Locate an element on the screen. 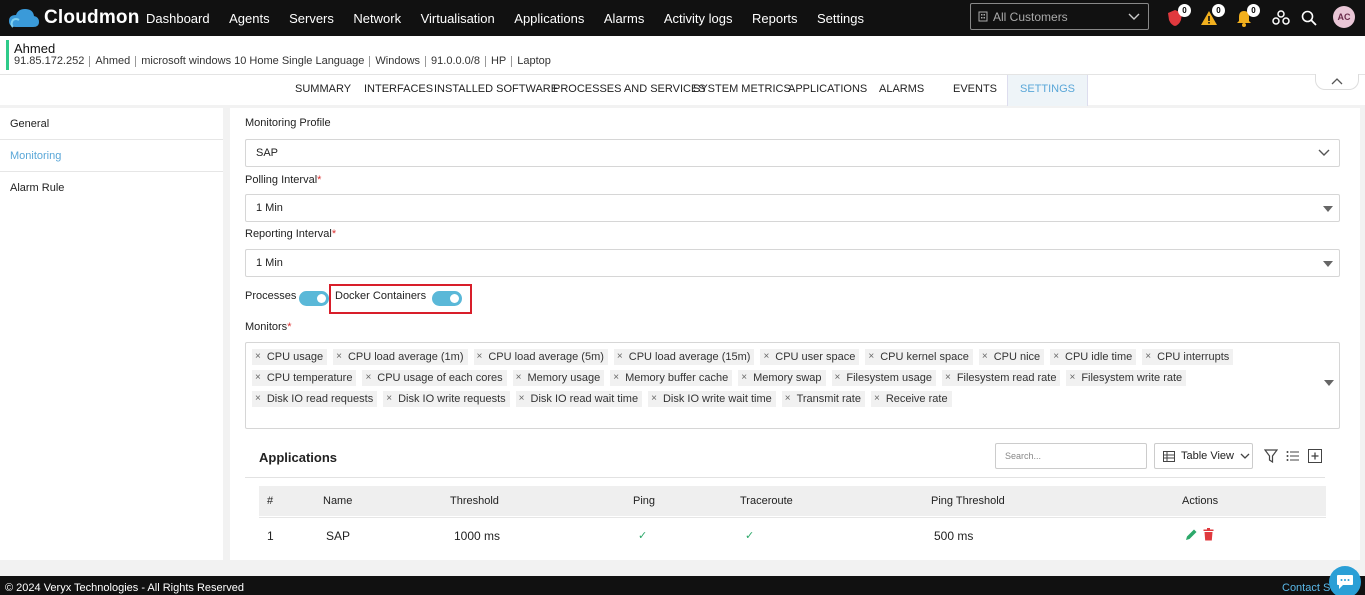 The width and height of the screenshot is (1365, 595). security-badge: 0 is located at coordinates (1184, 10).